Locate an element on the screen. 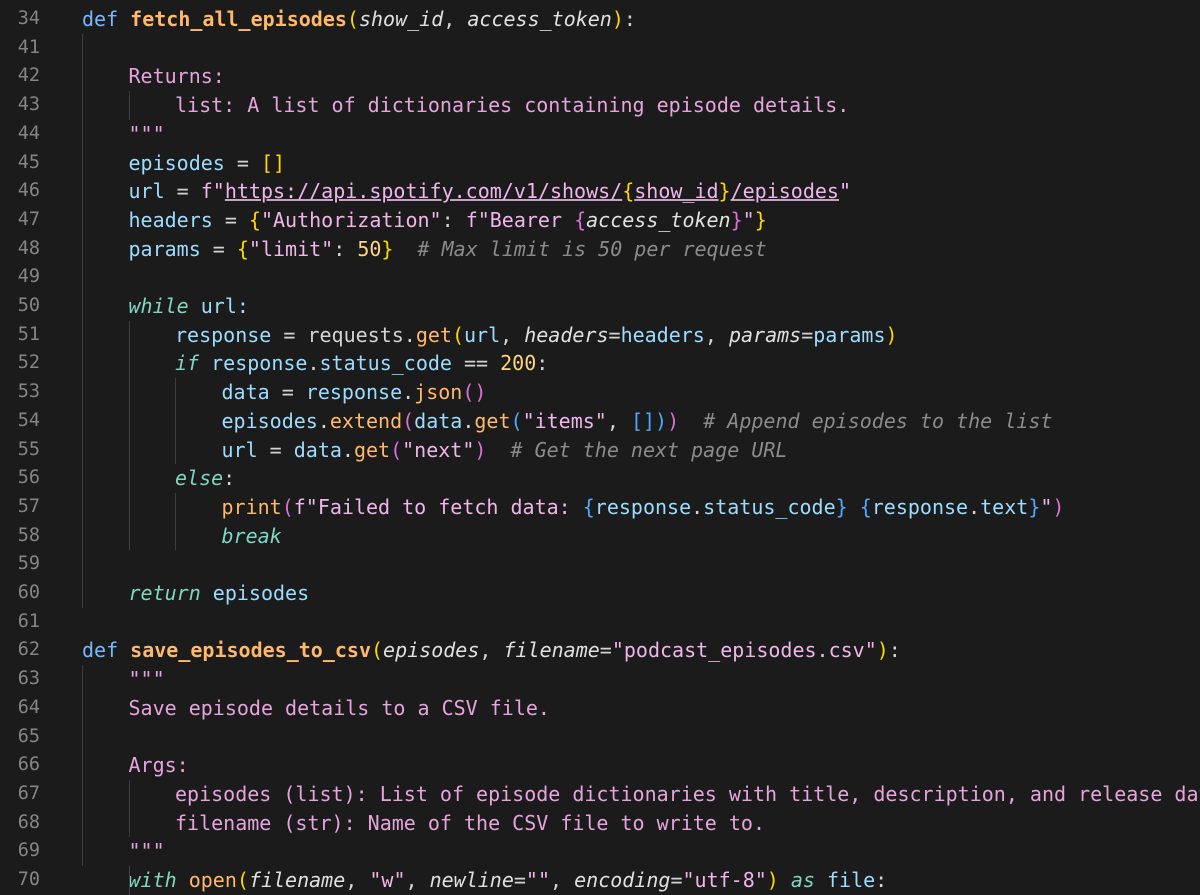  line-number: 55 is located at coordinates (28, 449).